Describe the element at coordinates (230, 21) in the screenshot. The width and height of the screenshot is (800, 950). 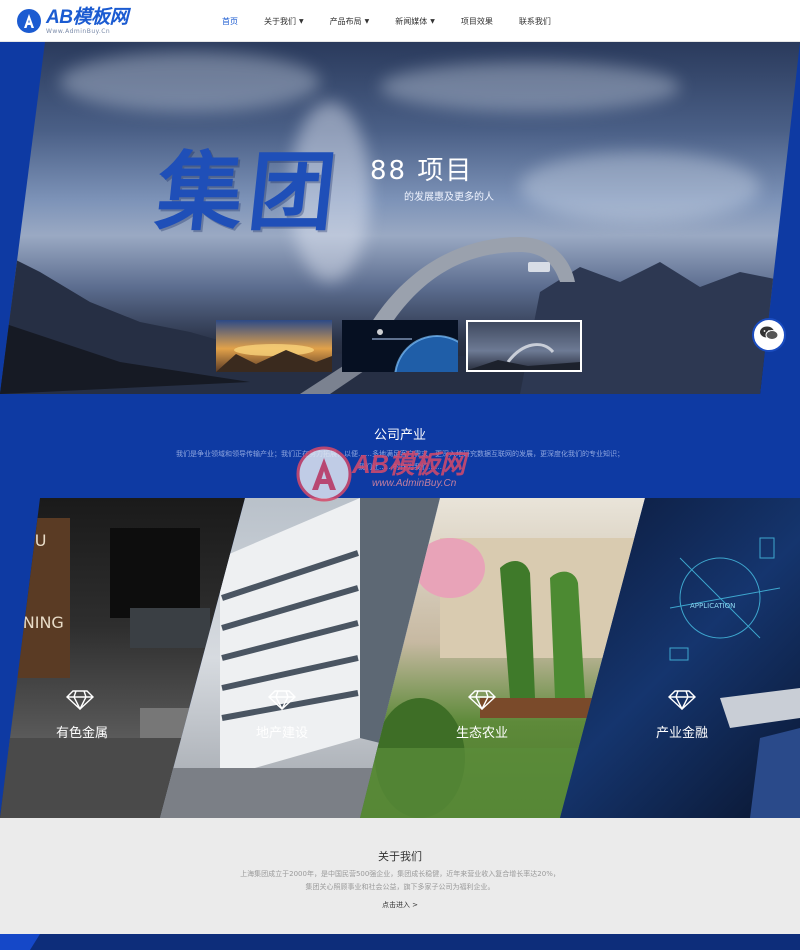
I see `nav-item-home: 首页` at that location.